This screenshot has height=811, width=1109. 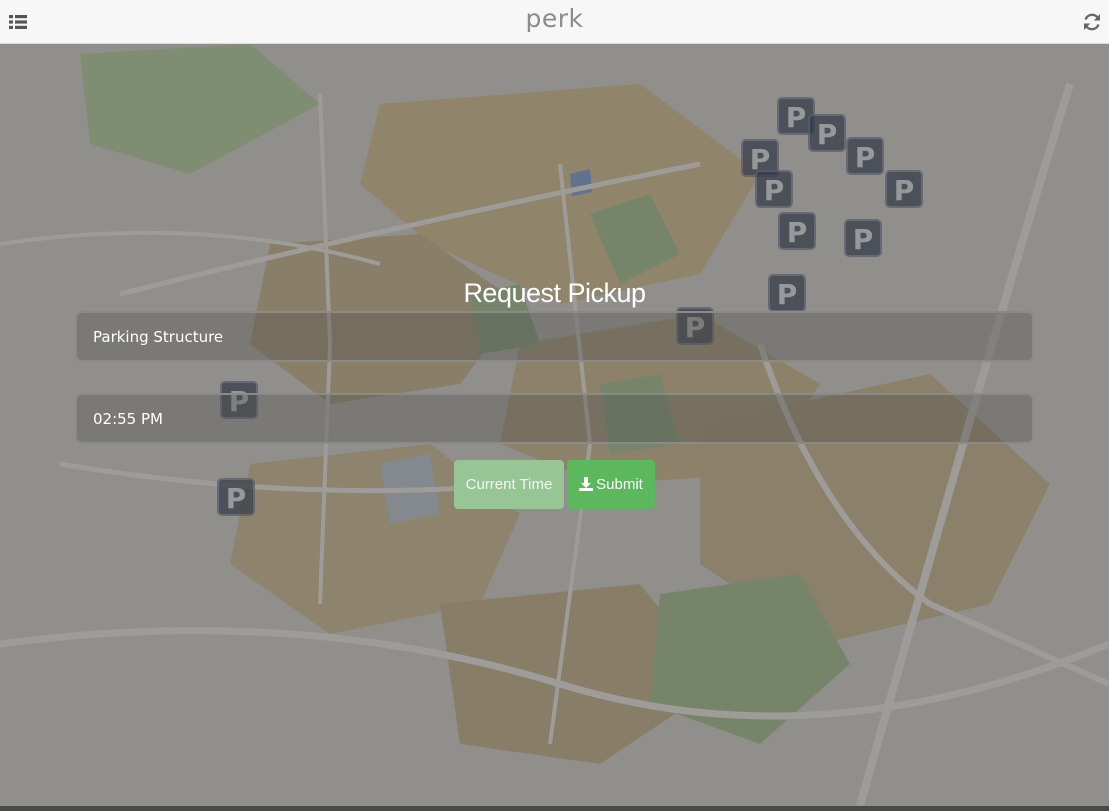 What do you see at coordinates (586, 484) in the screenshot?
I see `download-icon` at bounding box center [586, 484].